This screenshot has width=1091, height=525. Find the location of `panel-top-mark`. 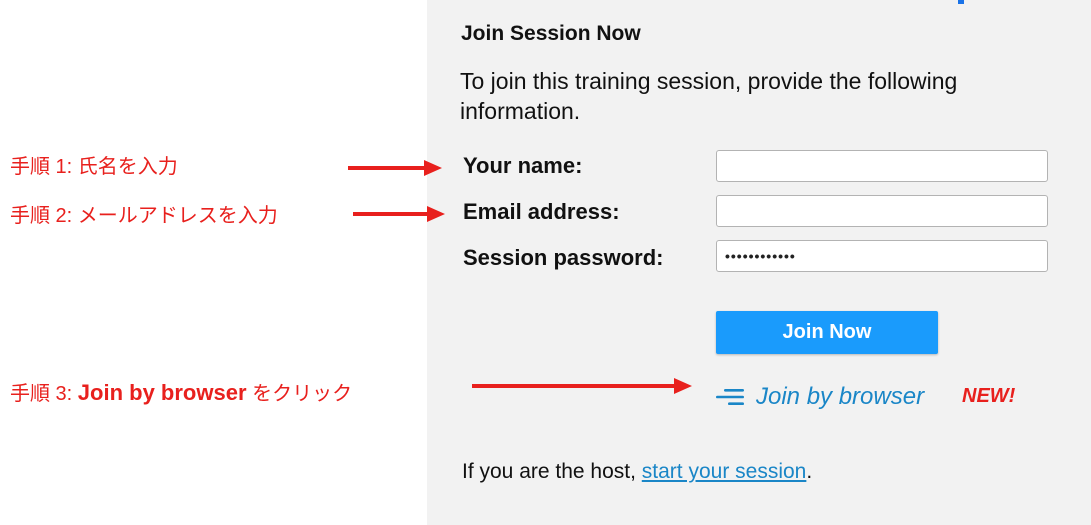

panel-top-mark is located at coordinates (961, 2).